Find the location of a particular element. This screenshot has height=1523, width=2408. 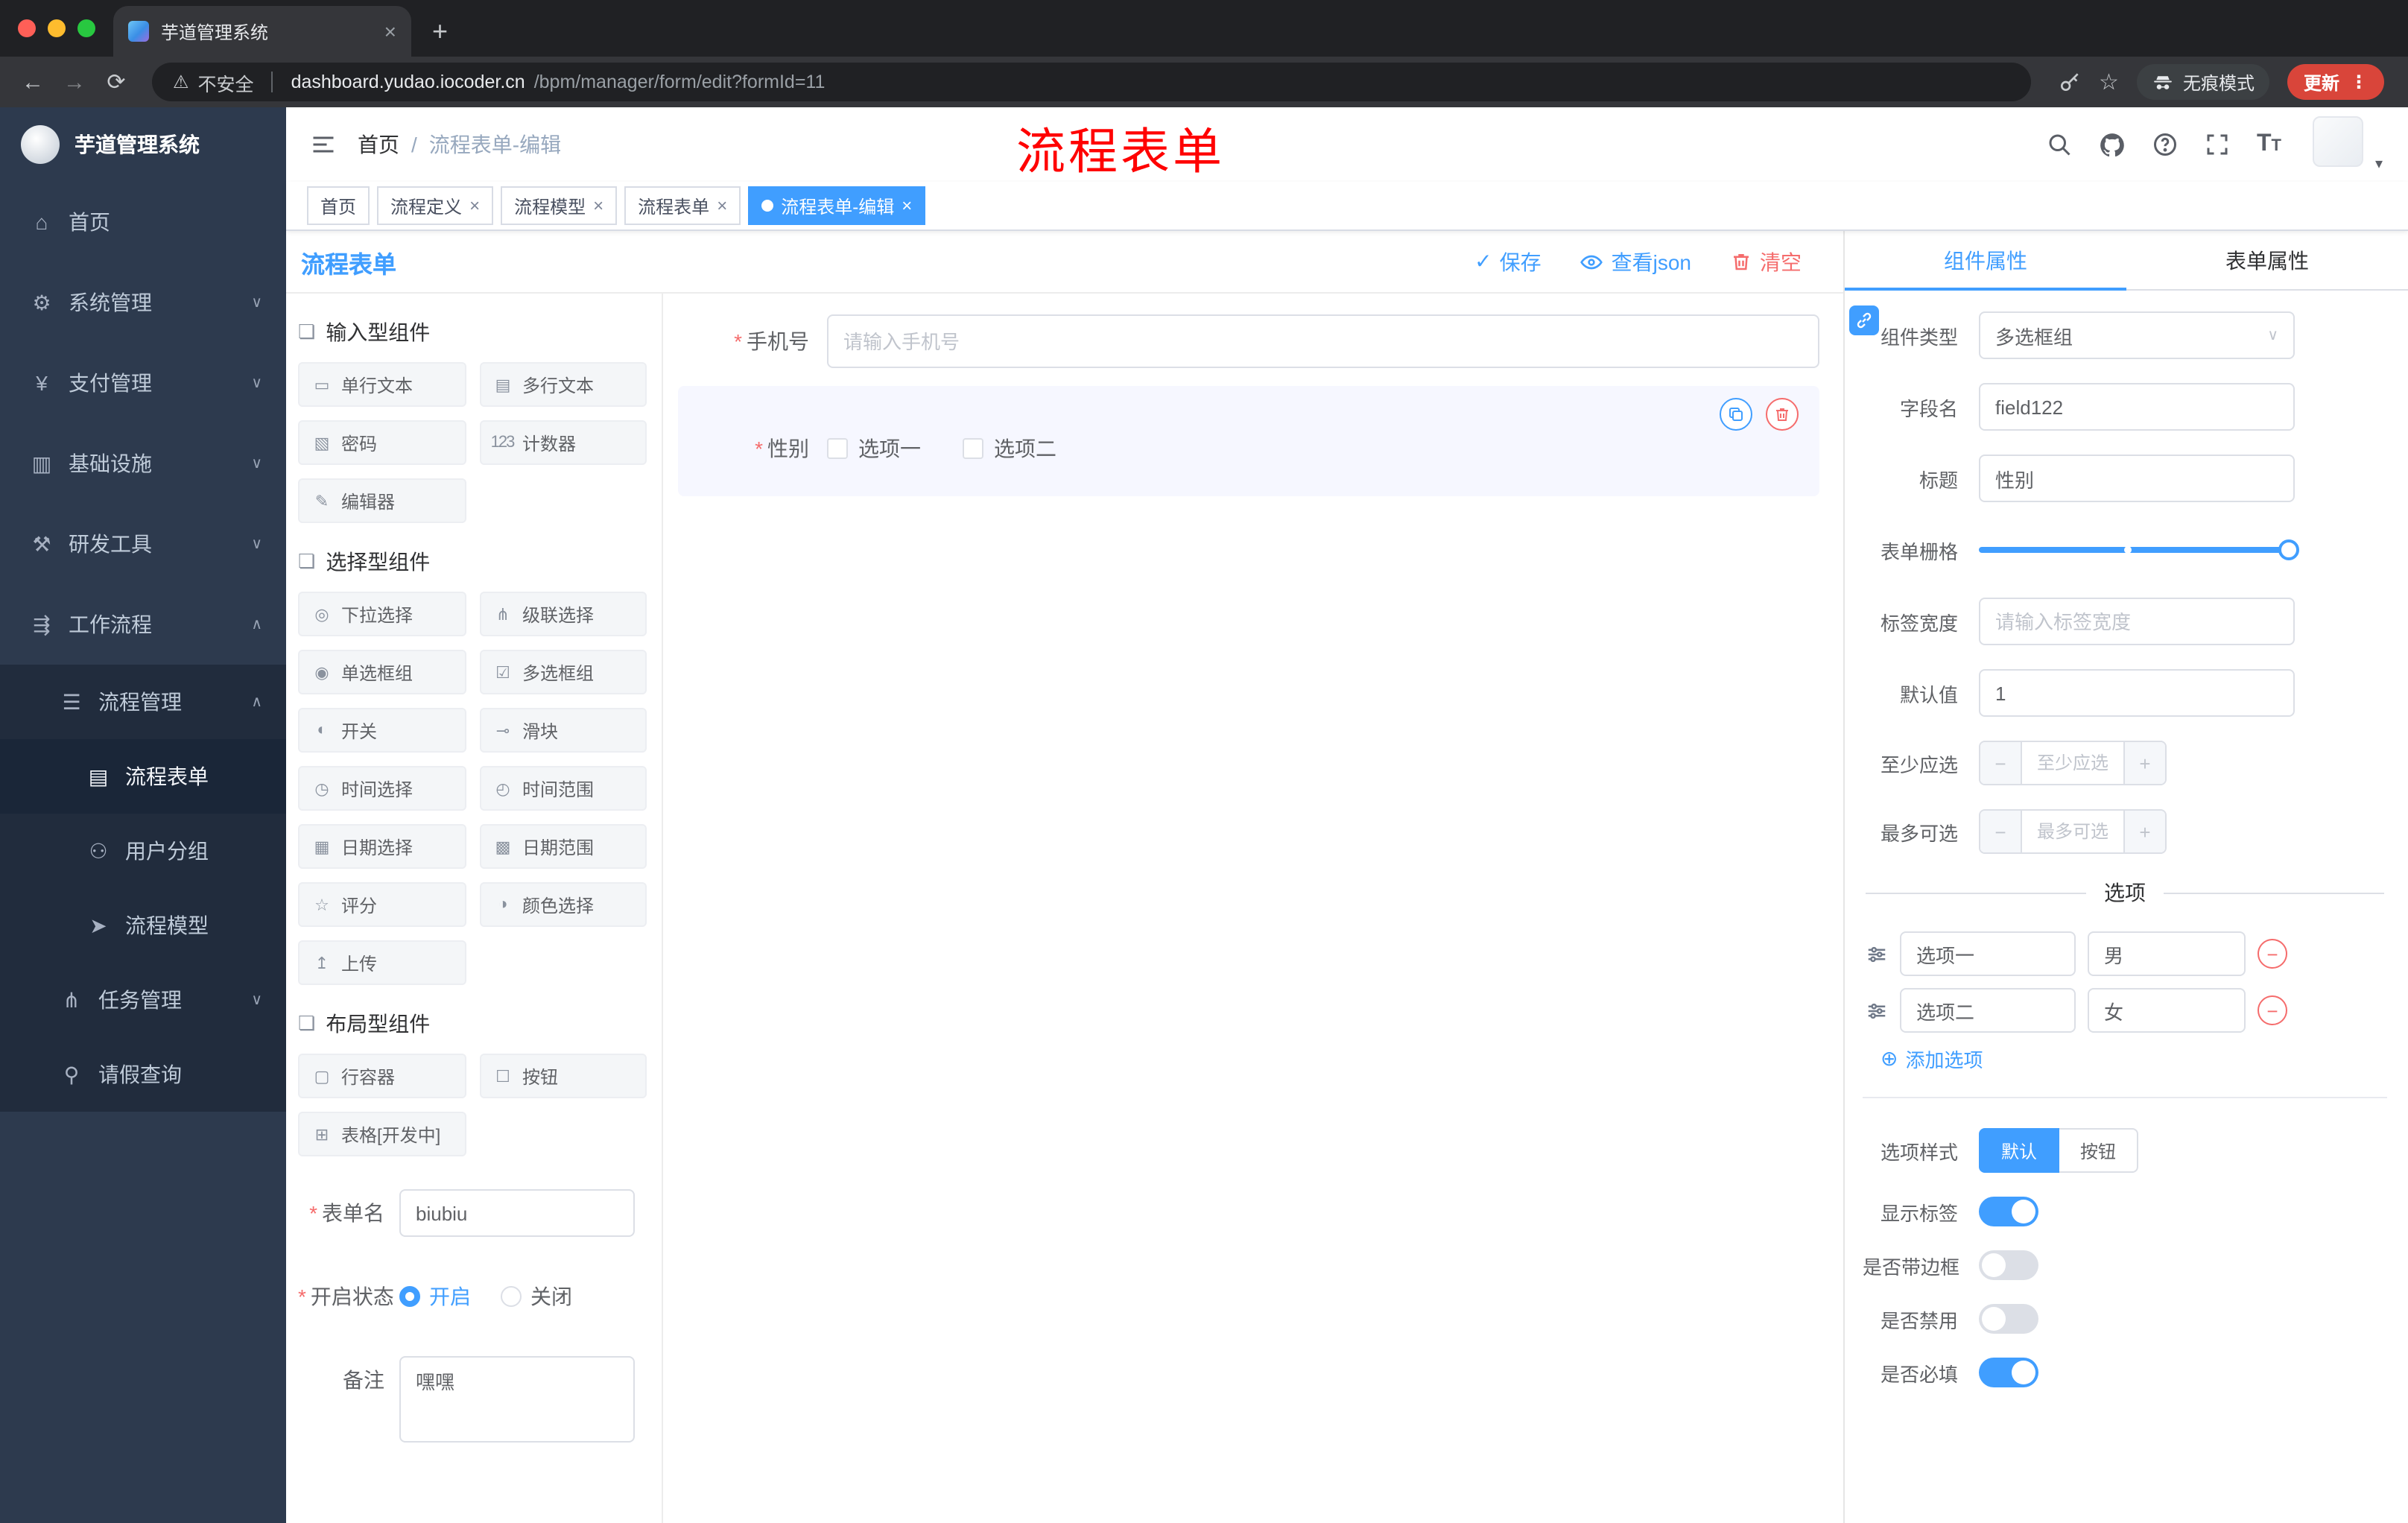

tab-form-properties: 表单属性 is located at coordinates (2267, 260).